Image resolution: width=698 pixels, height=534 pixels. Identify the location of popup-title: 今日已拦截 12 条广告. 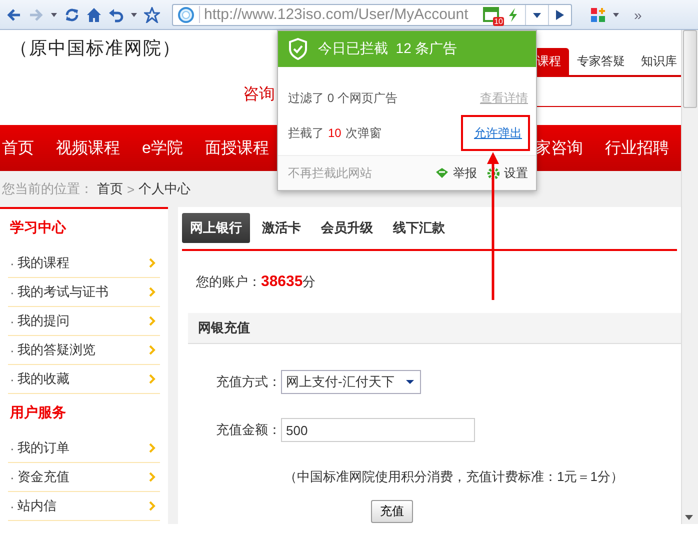
(388, 49).